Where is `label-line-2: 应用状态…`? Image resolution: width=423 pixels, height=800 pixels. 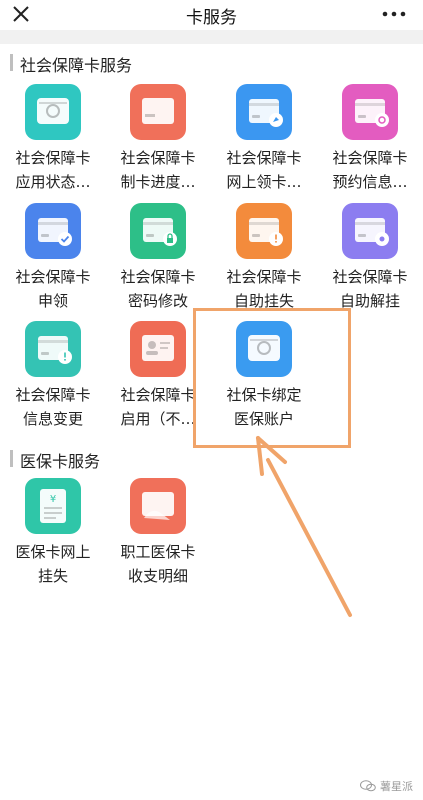
label-line-2: 应用状态… is located at coordinates (53, 182).